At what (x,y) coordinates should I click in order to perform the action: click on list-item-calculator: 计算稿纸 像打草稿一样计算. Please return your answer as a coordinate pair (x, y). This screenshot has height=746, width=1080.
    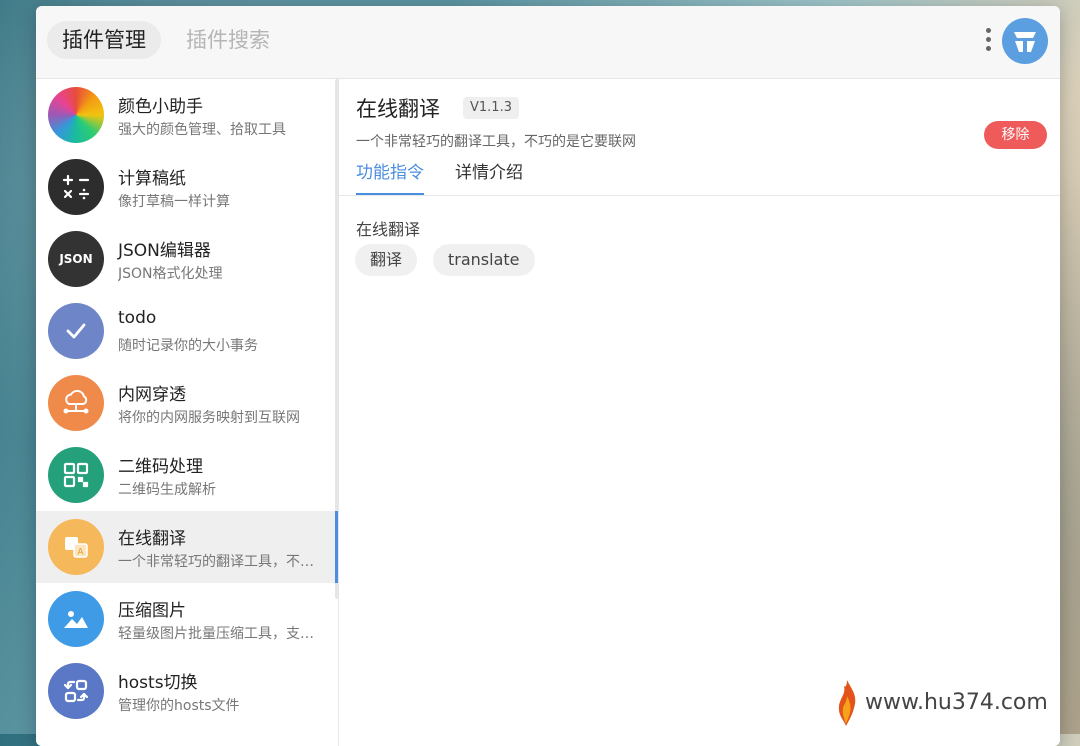
    Looking at the image, I should click on (185, 187).